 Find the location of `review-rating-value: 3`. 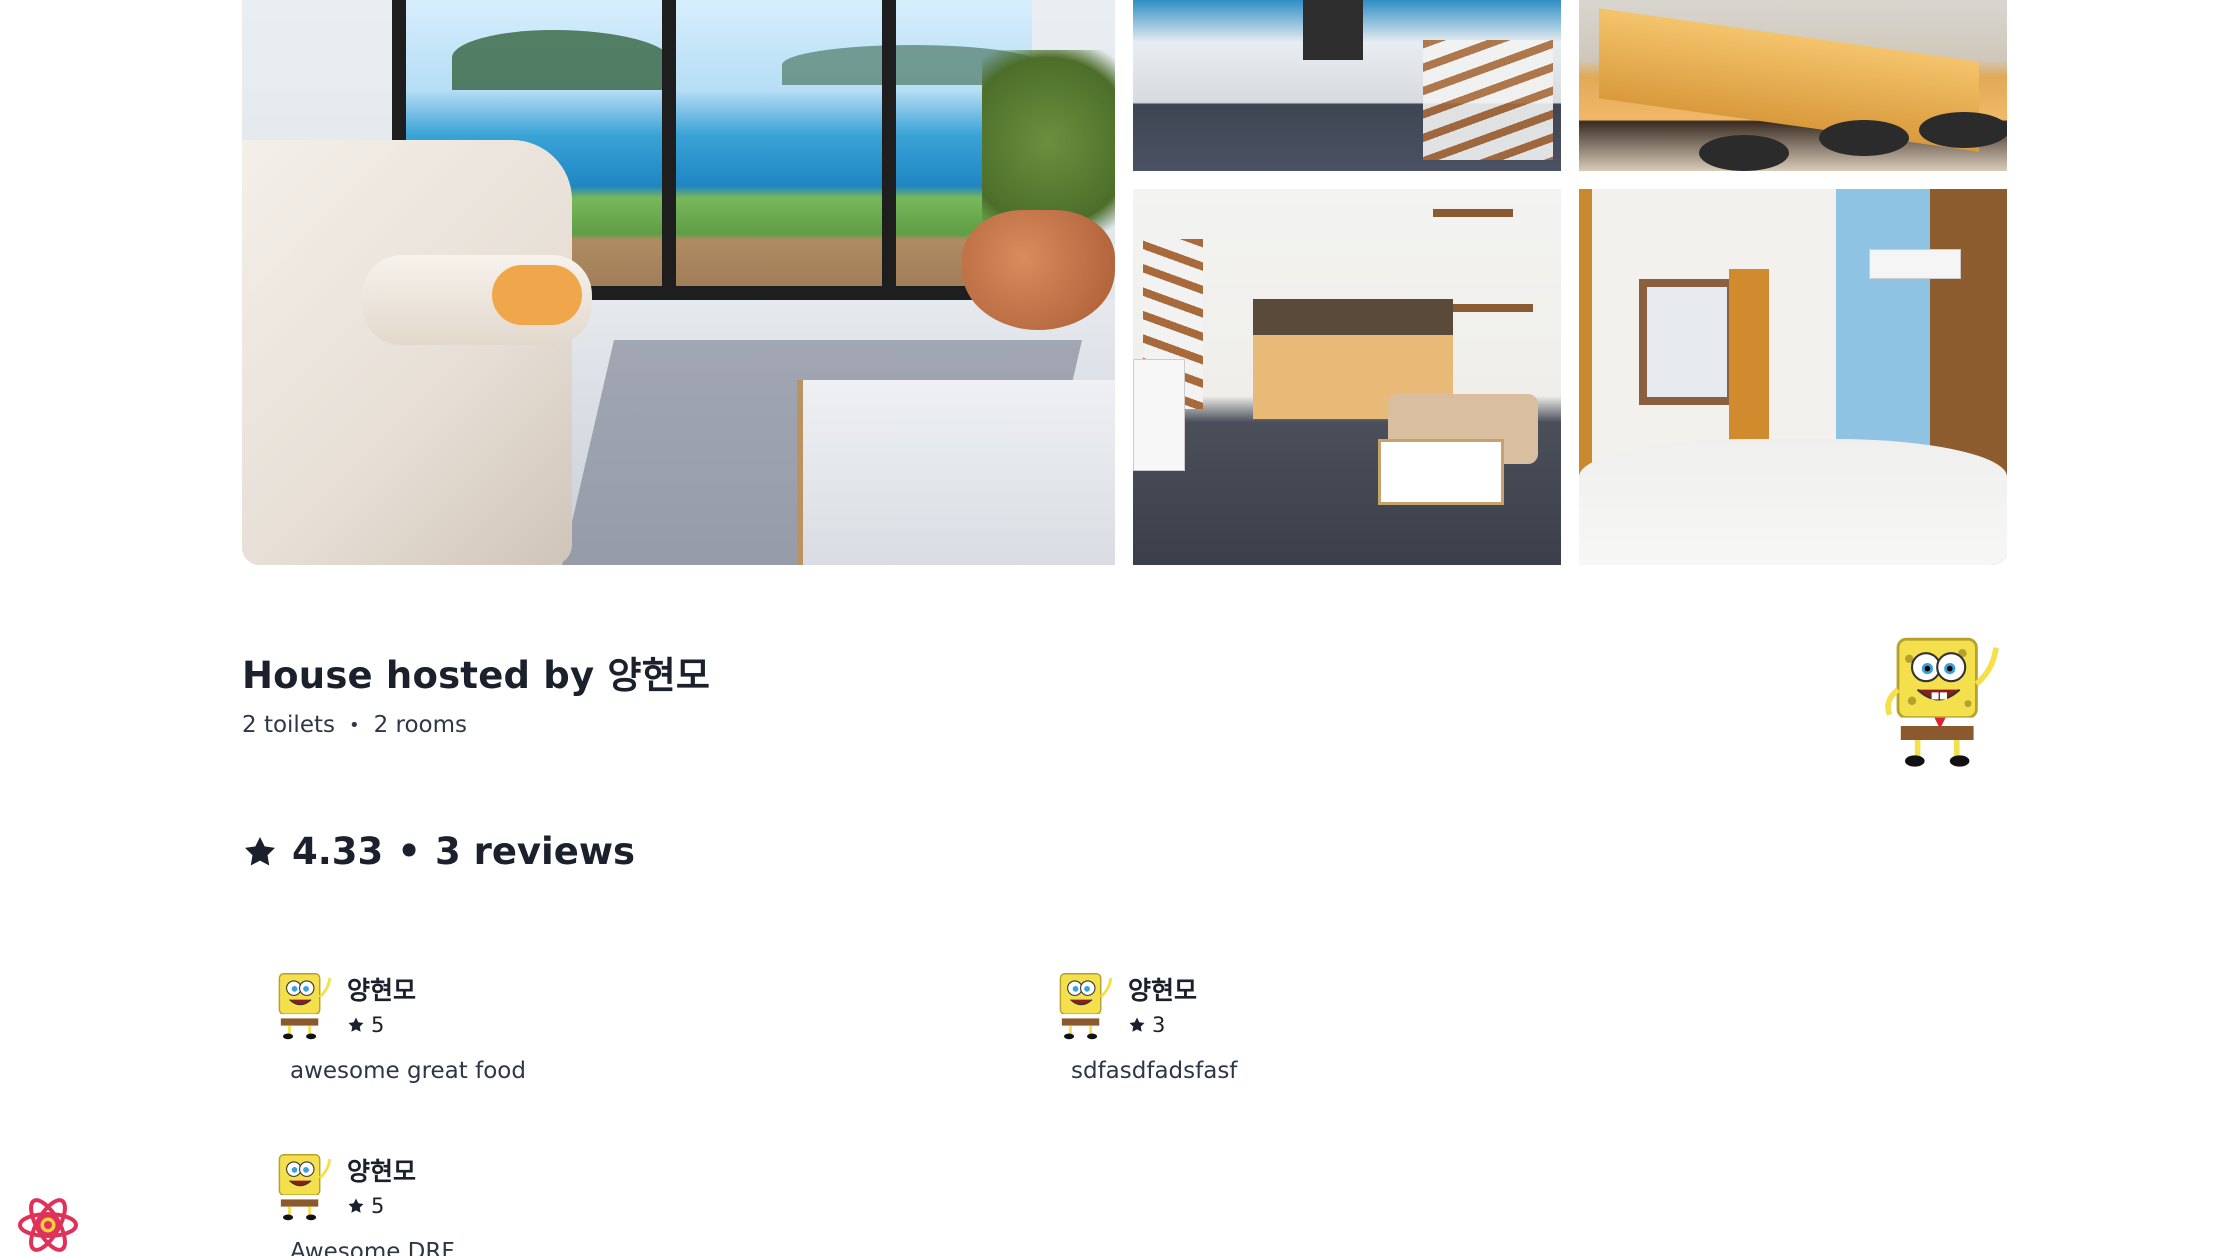

review-rating-value: 3 is located at coordinates (1159, 1025).